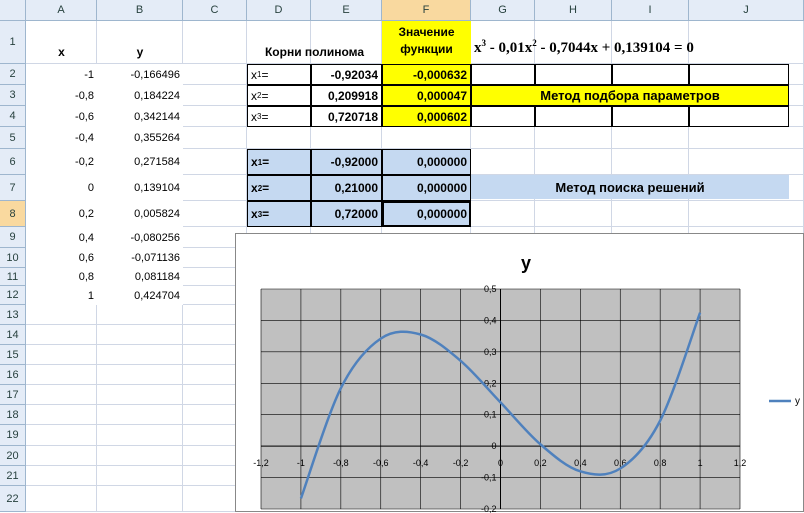 The image size is (804, 513). What do you see at coordinates (746, 10) in the screenshot?
I see `column-header-j: J` at bounding box center [746, 10].